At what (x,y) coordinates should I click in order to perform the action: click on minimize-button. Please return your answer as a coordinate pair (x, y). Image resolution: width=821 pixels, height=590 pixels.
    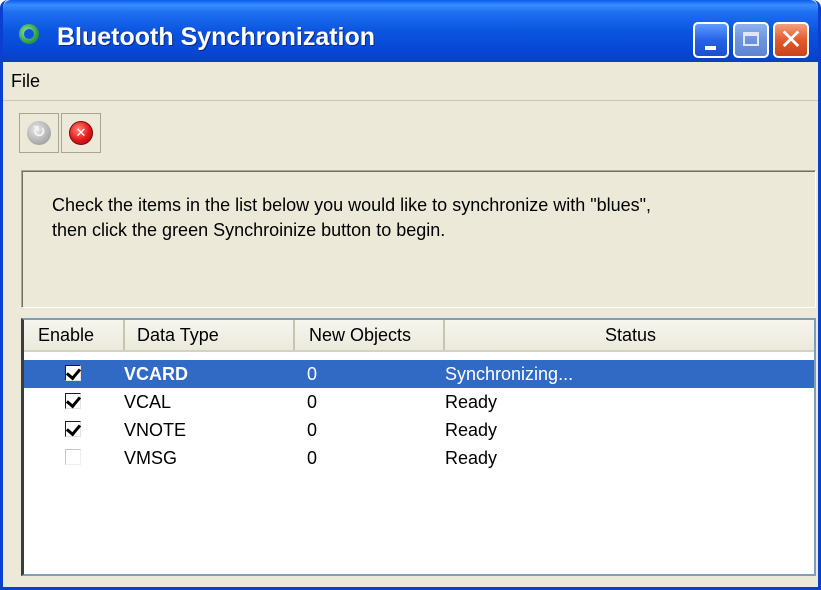
    Looking at the image, I should click on (711, 40).